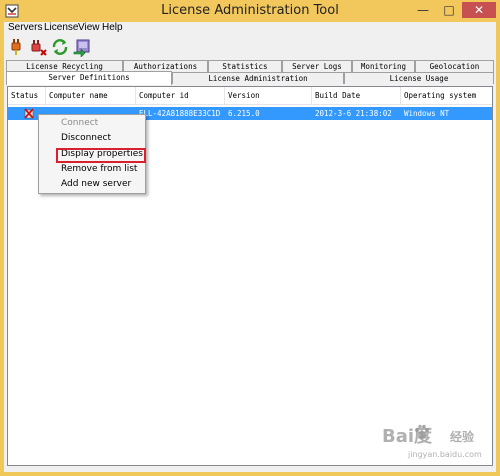 This screenshot has height=476, width=500. Describe the element at coordinates (61, 27) in the screenshot. I see `menu-license: License` at that location.